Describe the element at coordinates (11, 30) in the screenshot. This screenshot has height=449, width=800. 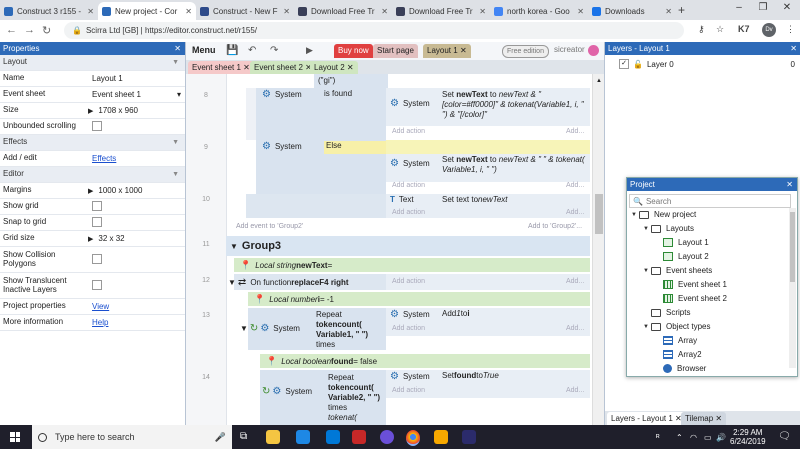
I see `back-button: ←` at that location.